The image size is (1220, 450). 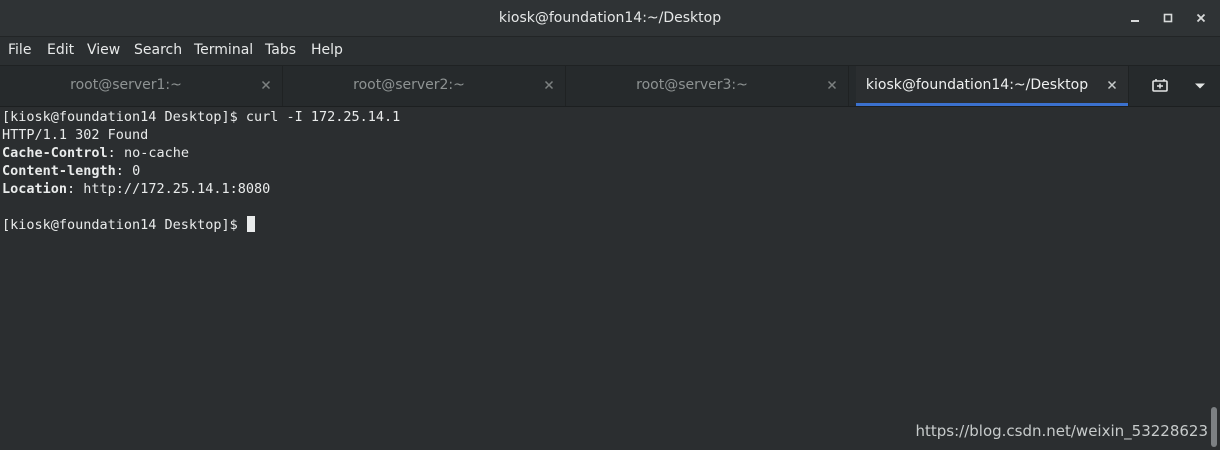 What do you see at coordinates (409, 85) in the screenshot?
I see `tab-label: root@server2:~` at bounding box center [409, 85].